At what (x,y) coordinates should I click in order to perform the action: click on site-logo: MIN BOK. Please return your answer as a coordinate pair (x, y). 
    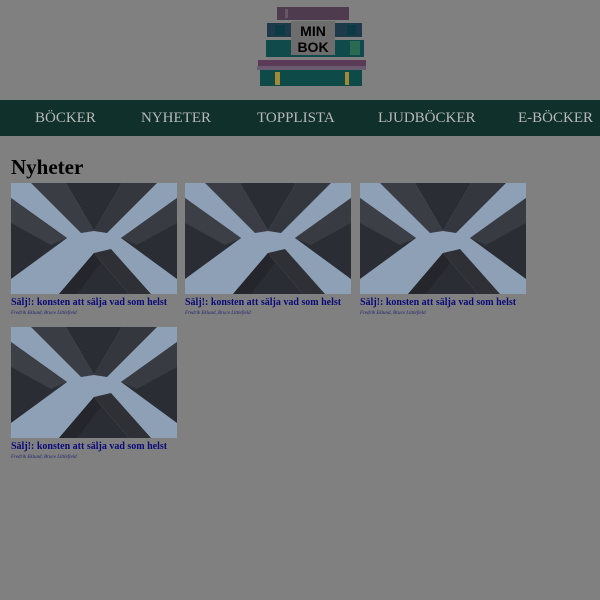
    Looking at the image, I should click on (311, 47).